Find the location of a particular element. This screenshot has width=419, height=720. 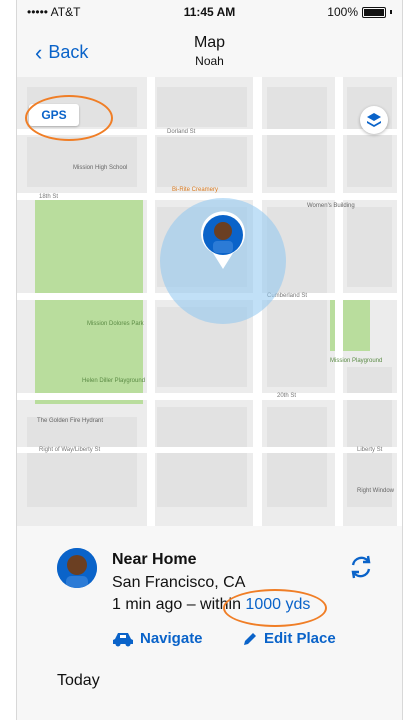

avatar is located at coordinates (77, 568).